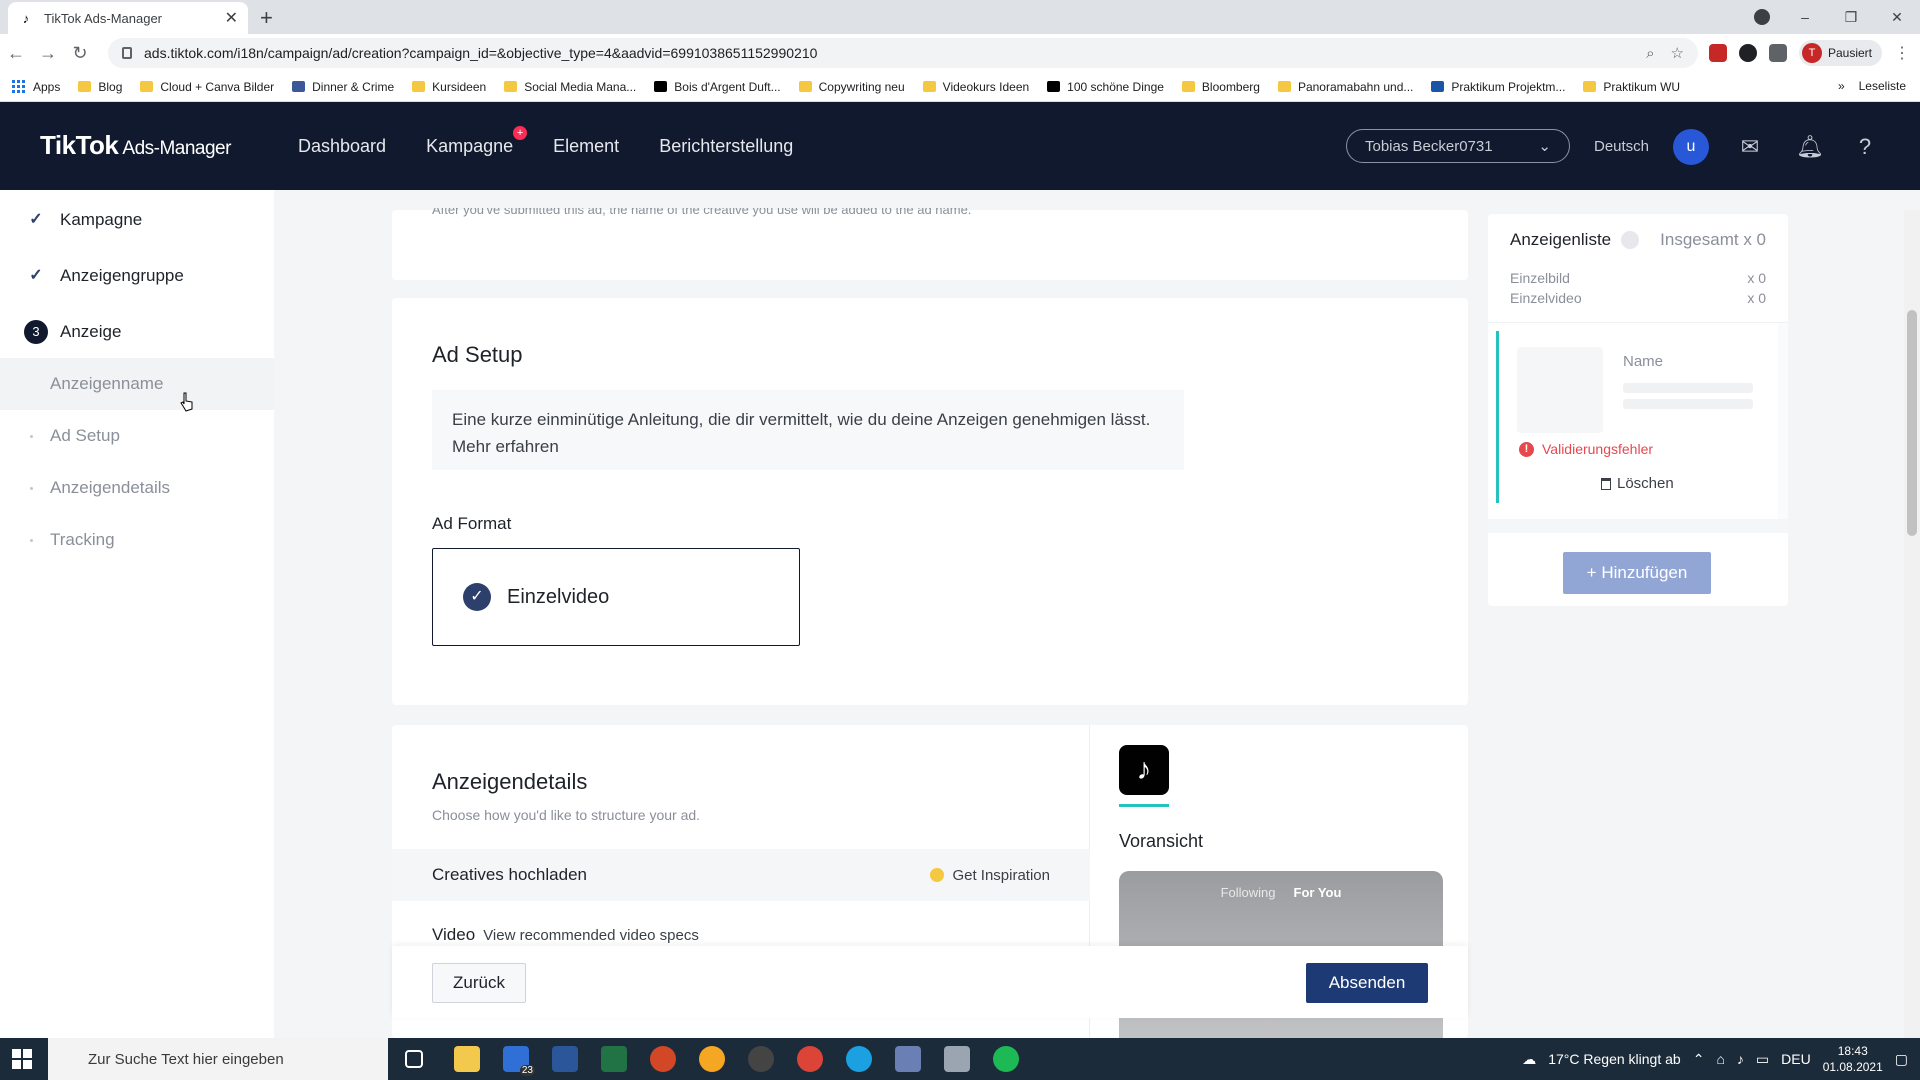 The width and height of the screenshot is (1920, 1080). I want to click on extensions-puzzle-icon, so click(1777, 53).